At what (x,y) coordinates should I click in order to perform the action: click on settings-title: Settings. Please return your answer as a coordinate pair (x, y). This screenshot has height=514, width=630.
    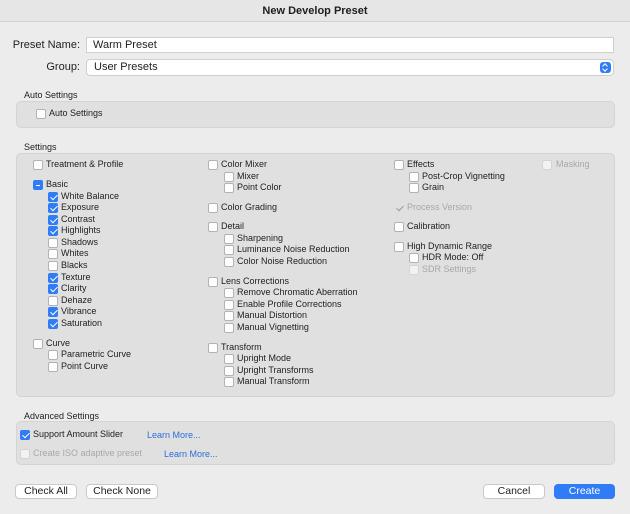
    Looking at the image, I should click on (40, 147).